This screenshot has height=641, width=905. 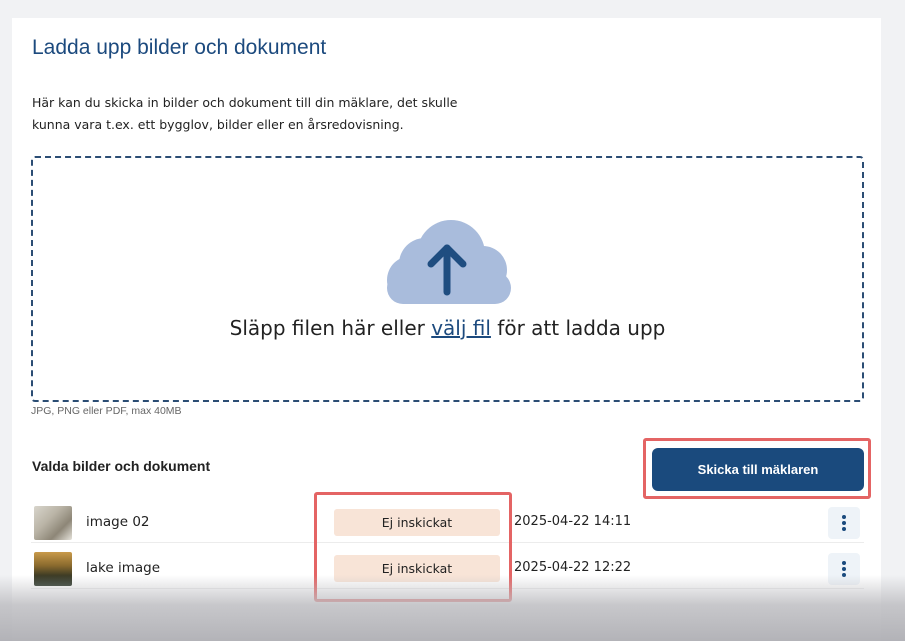 I want to click on file-date: 2025-04-22 14:11, so click(x=573, y=521).